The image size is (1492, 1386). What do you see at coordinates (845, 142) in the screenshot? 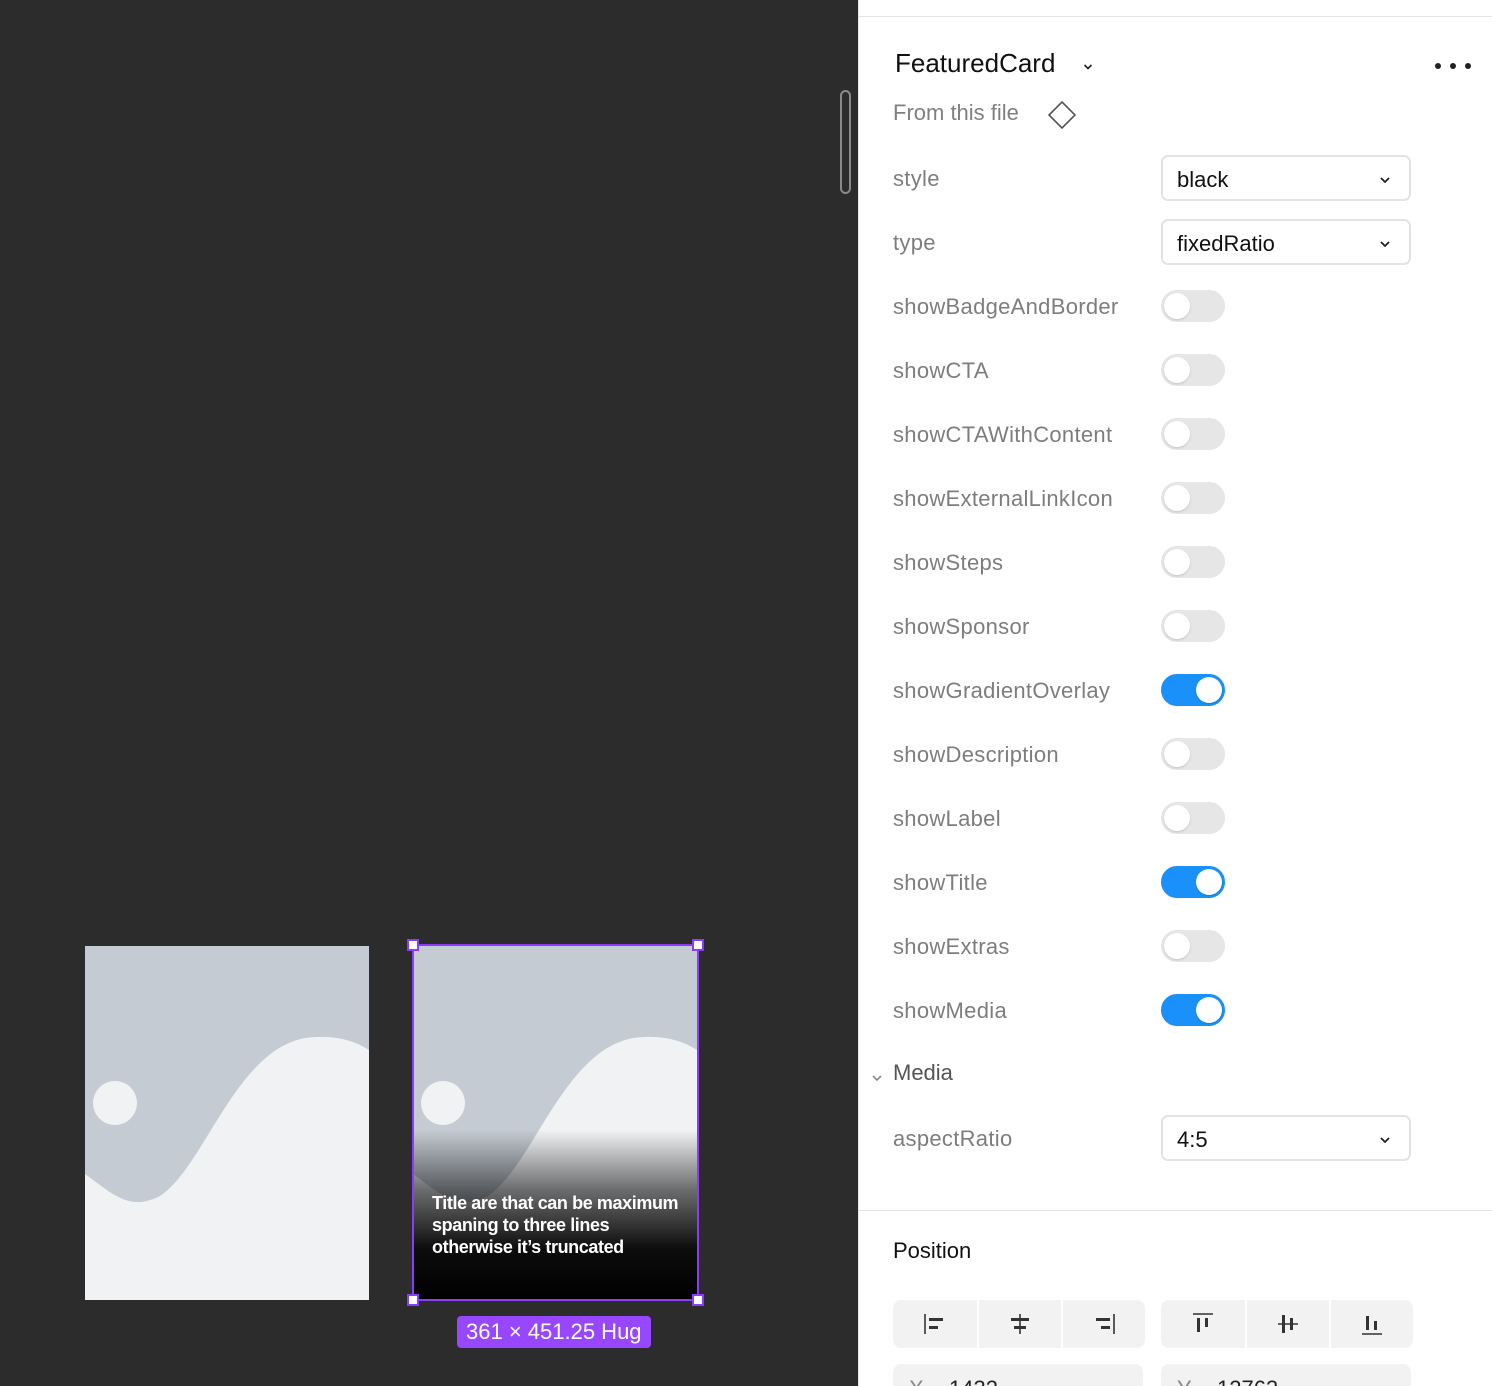
I see `canvas-scrollbar` at bounding box center [845, 142].